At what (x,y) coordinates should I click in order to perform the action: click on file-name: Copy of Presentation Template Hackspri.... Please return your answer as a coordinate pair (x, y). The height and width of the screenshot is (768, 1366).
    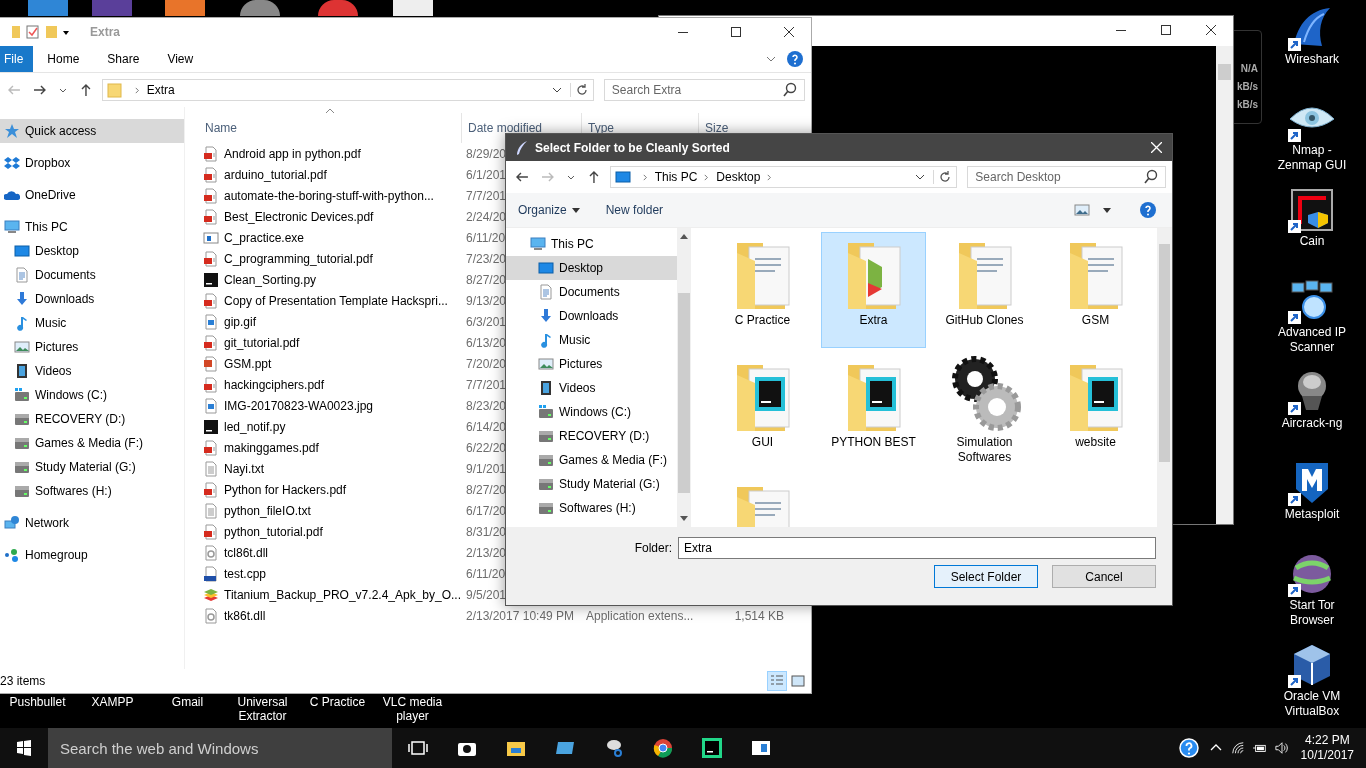
    Looking at the image, I should click on (332, 300).